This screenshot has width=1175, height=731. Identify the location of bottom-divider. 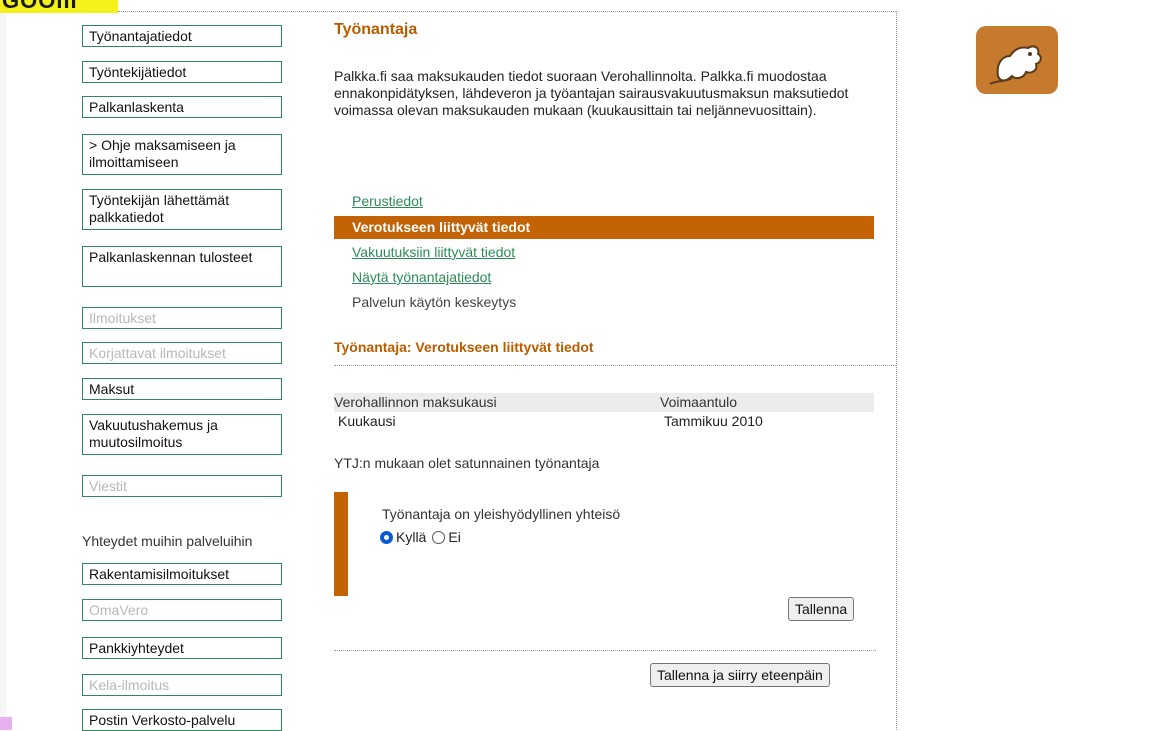
(605, 650).